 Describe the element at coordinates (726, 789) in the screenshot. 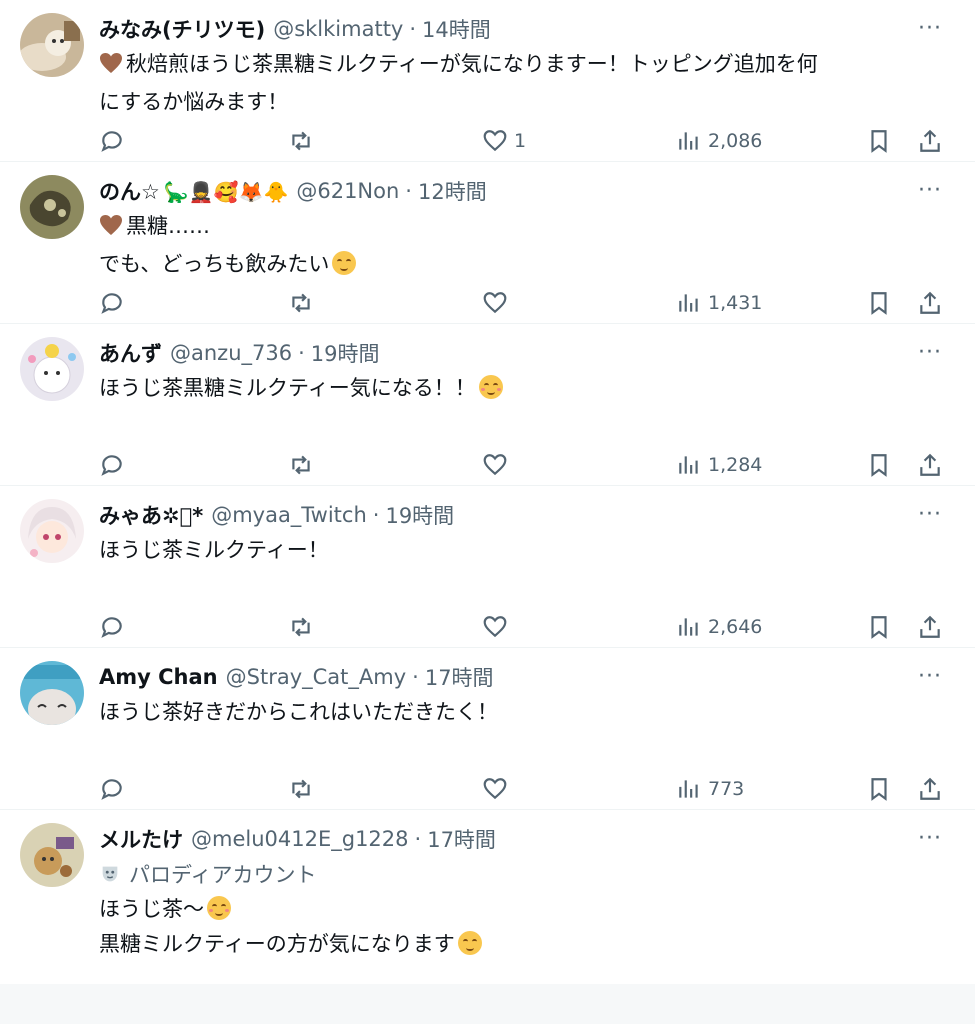

I see `view-count: 773` at that location.